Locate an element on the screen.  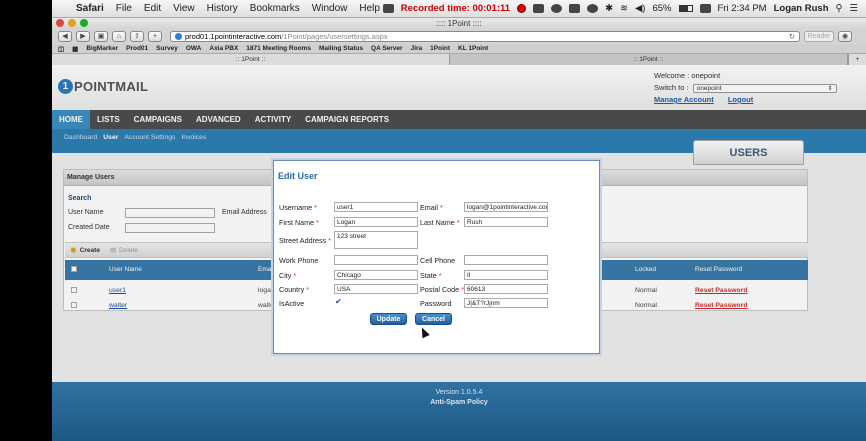
menu-view: View is located at coordinates (184, 8).